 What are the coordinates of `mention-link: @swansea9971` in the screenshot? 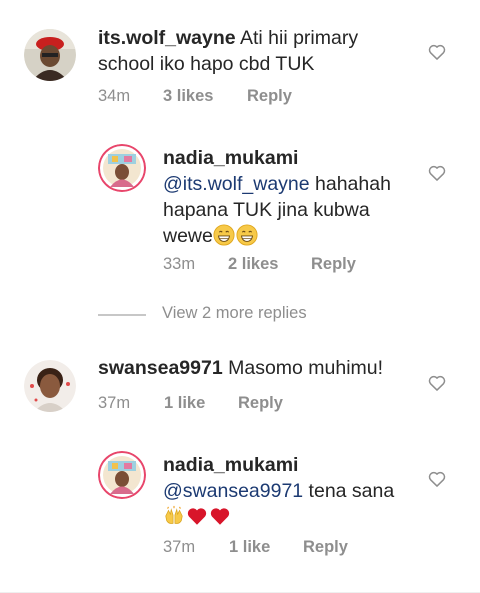 It's located at (233, 491).